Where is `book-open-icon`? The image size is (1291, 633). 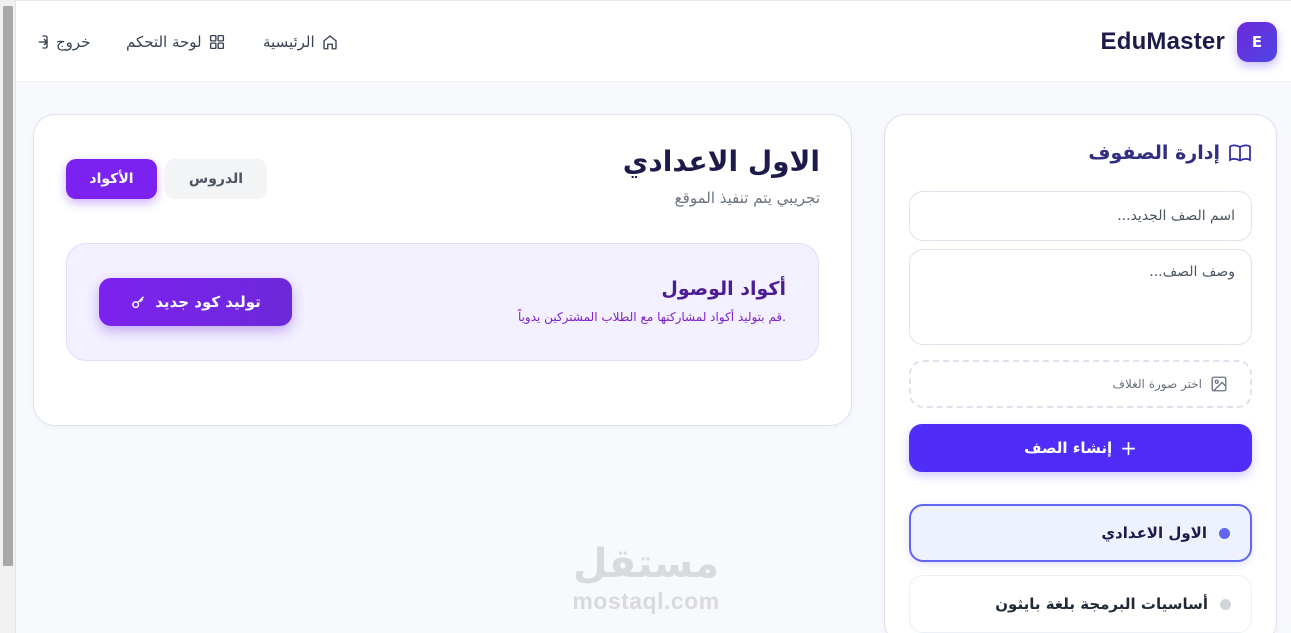 book-open-icon is located at coordinates (1240, 153).